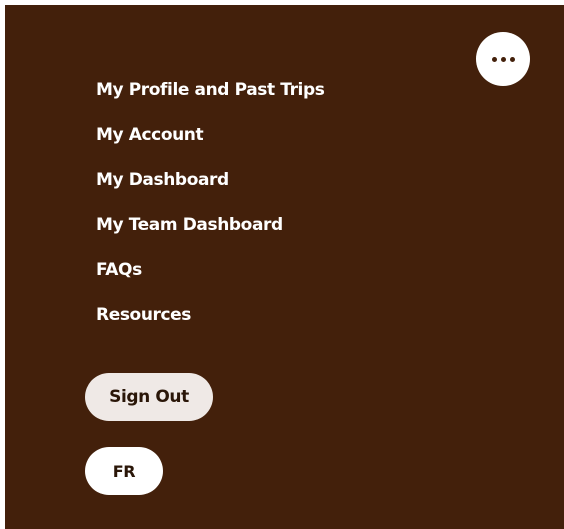 The image size is (564, 529). Describe the element at coordinates (210, 326) in the screenshot. I see `menu-item-resources: Resources` at that location.